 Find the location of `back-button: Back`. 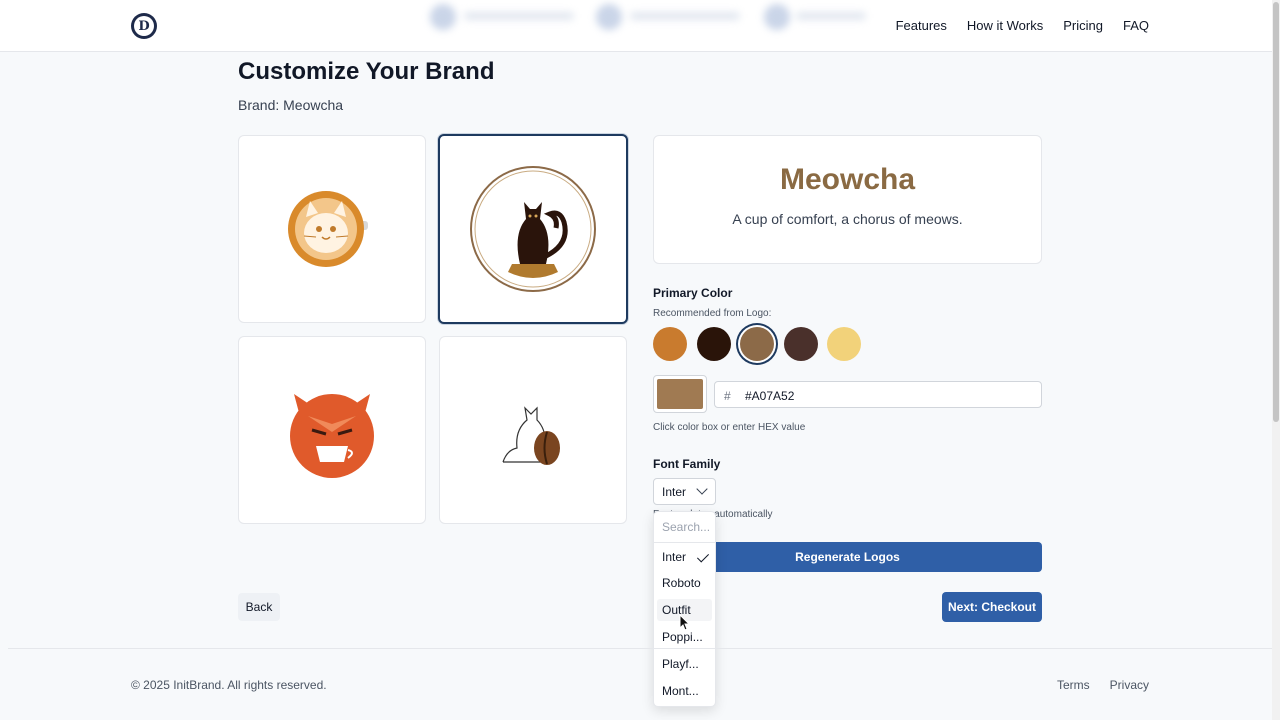

back-button: Back is located at coordinates (259, 607).